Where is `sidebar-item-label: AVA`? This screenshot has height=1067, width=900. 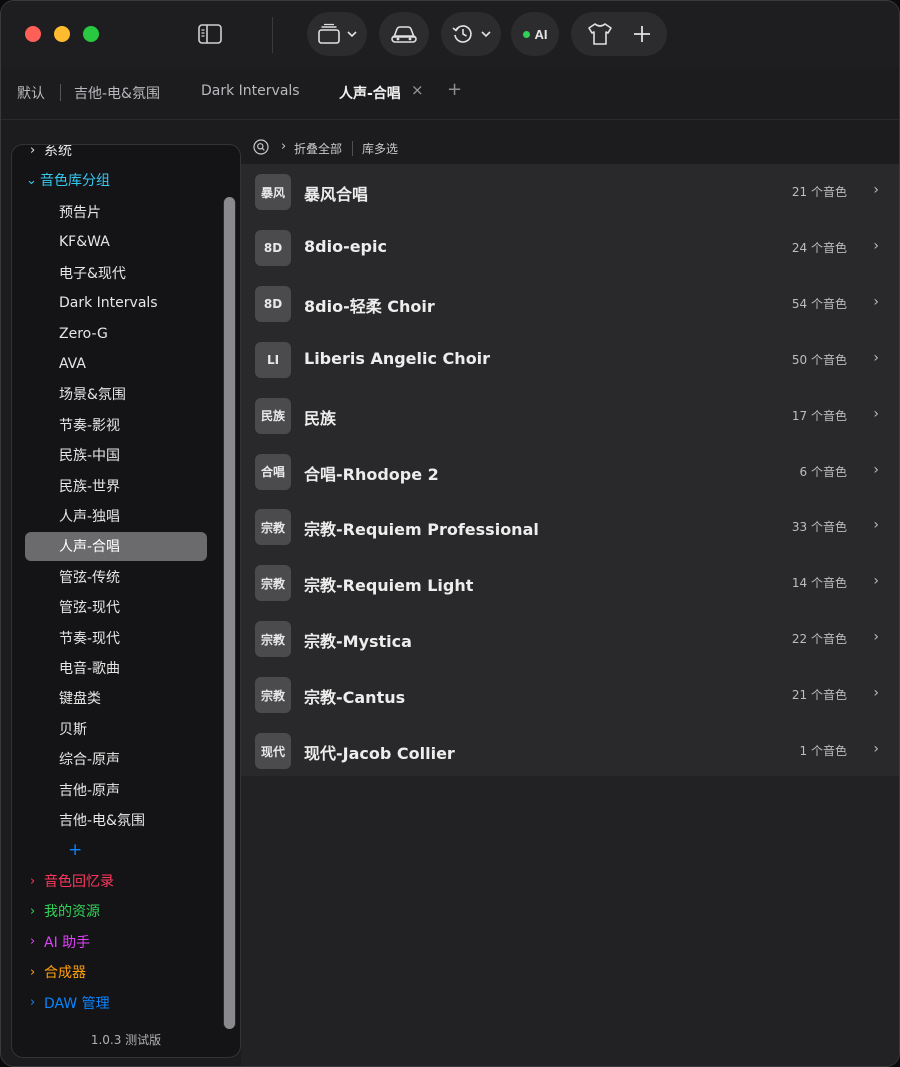 sidebar-item-label: AVA is located at coordinates (72, 364).